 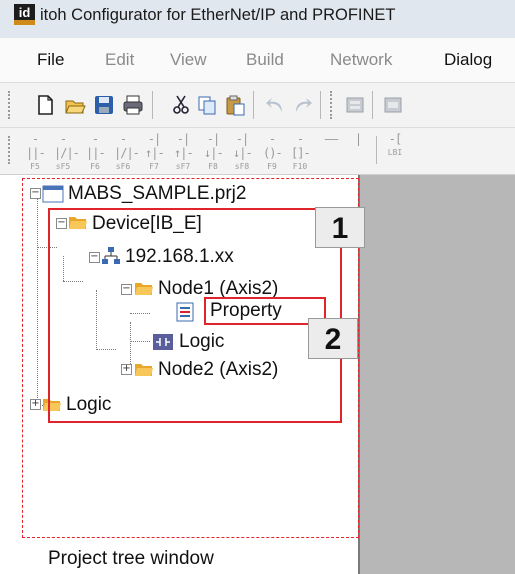 What do you see at coordinates (235, 105) in the screenshot?
I see `paste-icon` at bounding box center [235, 105].